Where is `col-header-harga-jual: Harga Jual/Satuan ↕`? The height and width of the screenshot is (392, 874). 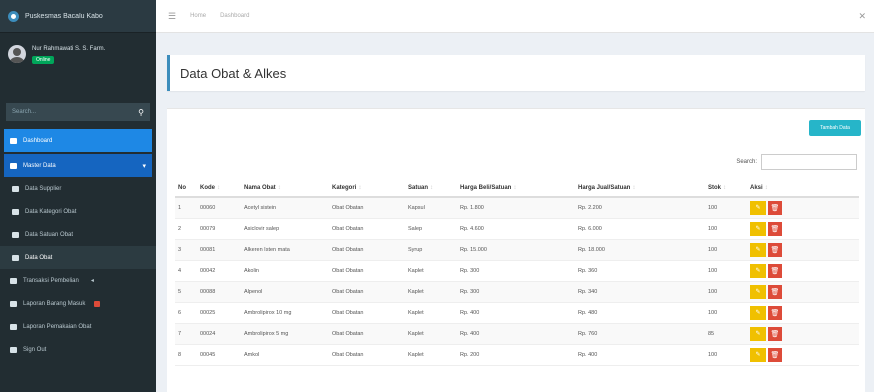
col-header-harga-jual: Harga Jual/Satuan ↕ is located at coordinates (640, 188).